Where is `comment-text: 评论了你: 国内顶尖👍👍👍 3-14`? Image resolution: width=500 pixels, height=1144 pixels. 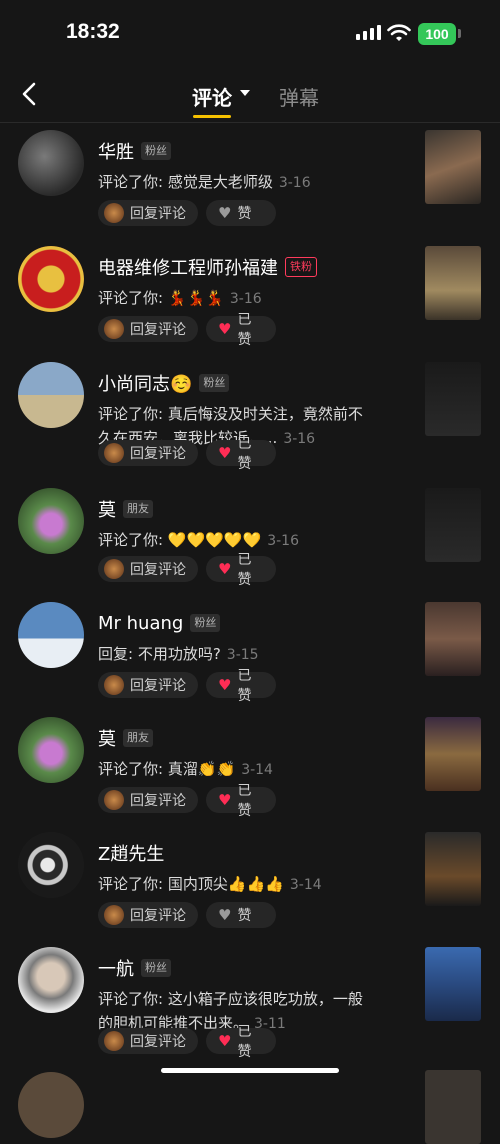
comment-text: 评论了你: 国内顶尖👍👍👍 3-14 is located at coordinates (233, 884).